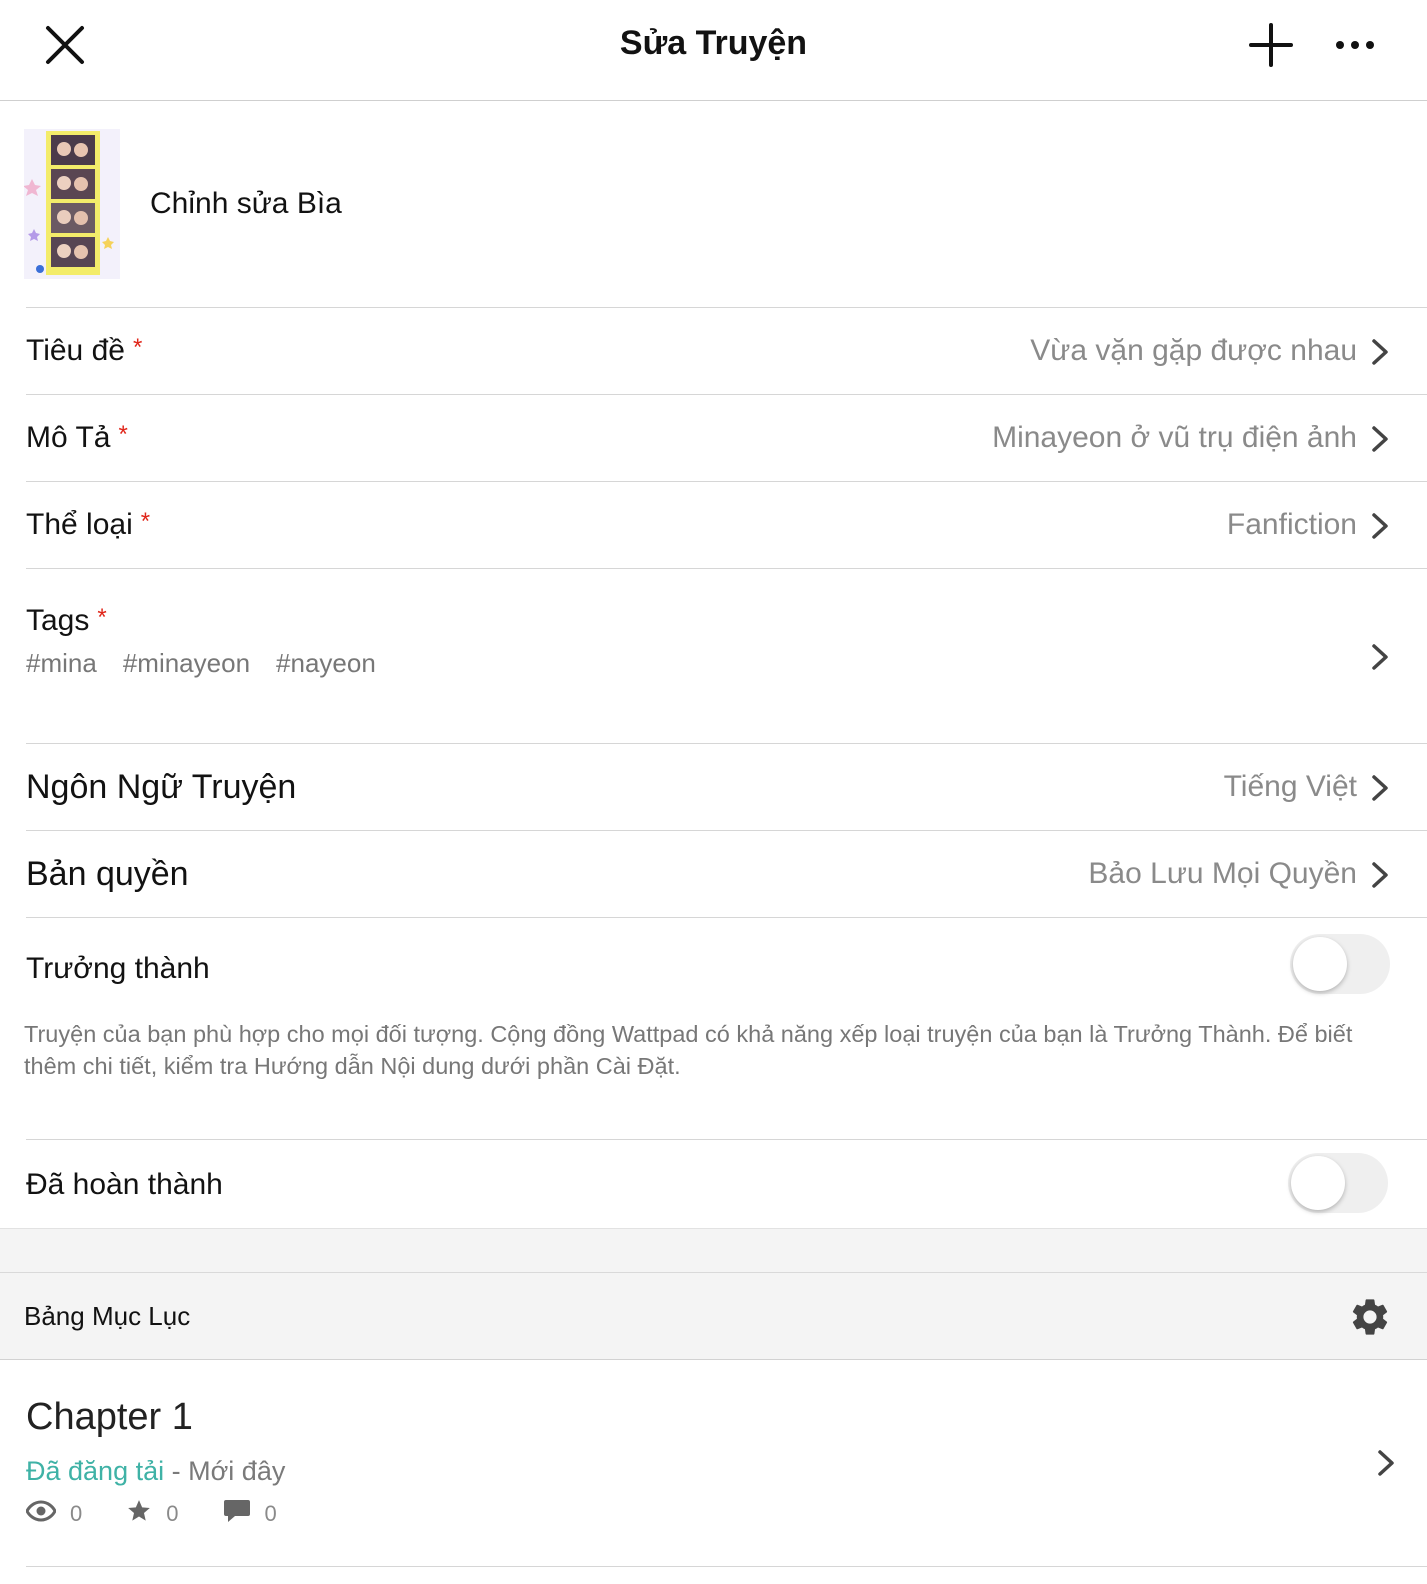  I want to click on more-horizontal-icon, so click(1355, 45).